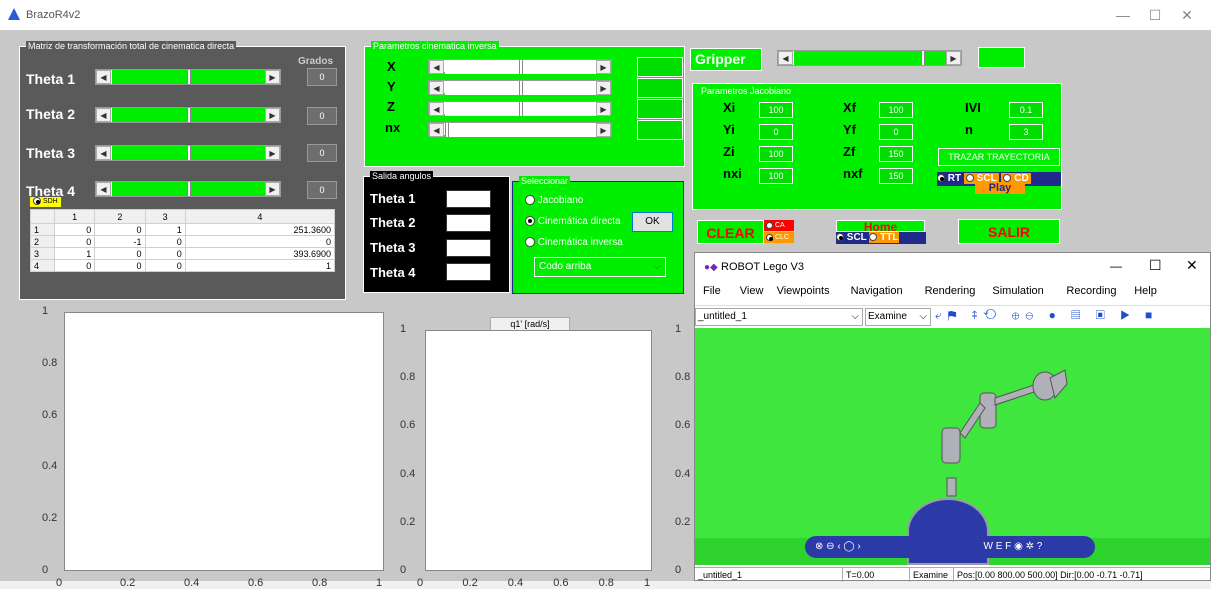 Image resolution: width=1211 pixels, height=589 pixels. What do you see at coordinates (322, 153) in the screenshot?
I see `theta3-value: 0` at bounding box center [322, 153].